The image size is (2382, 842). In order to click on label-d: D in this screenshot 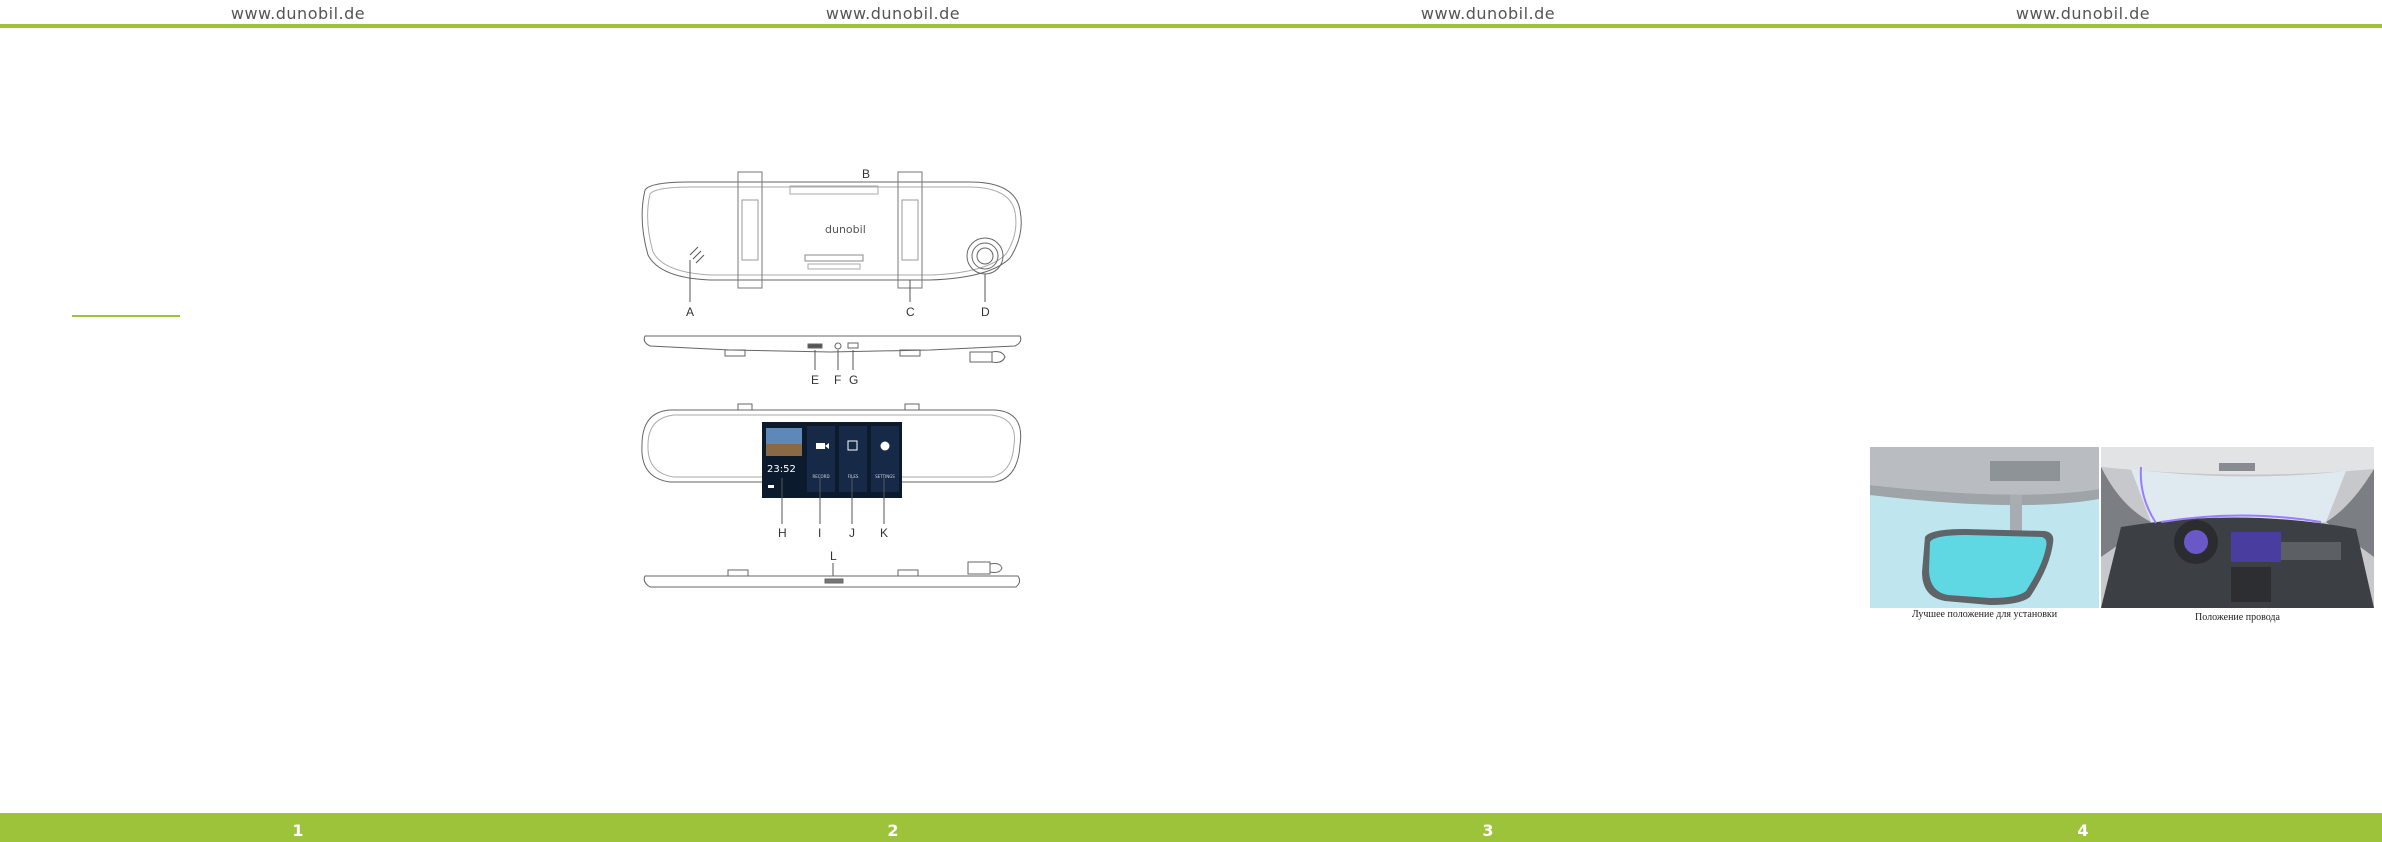, I will do `click(985, 312)`.